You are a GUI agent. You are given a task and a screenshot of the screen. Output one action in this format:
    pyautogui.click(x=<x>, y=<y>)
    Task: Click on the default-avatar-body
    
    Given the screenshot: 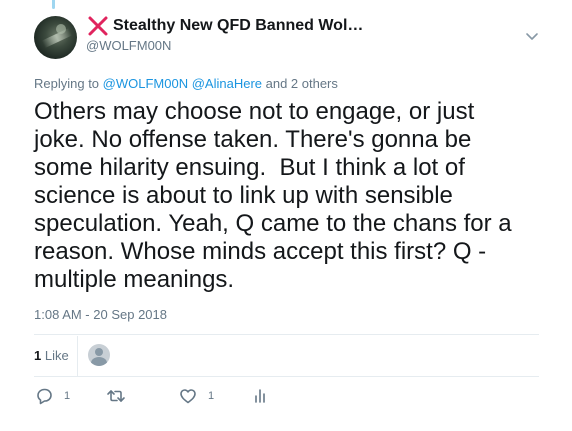 What is the action you would take?
    pyautogui.click(x=99, y=361)
    